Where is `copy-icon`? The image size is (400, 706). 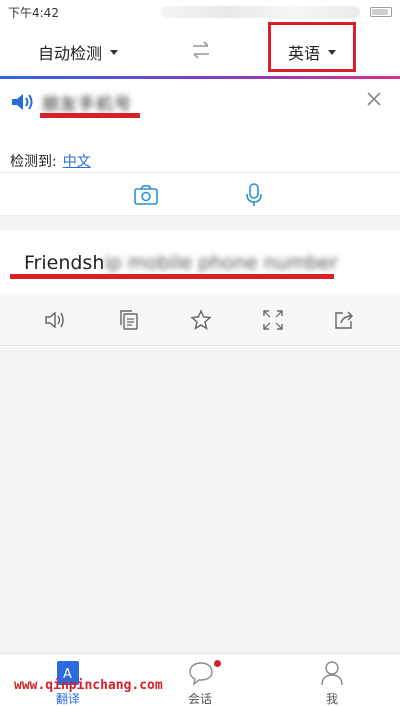
copy-icon is located at coordinates (129, 320).